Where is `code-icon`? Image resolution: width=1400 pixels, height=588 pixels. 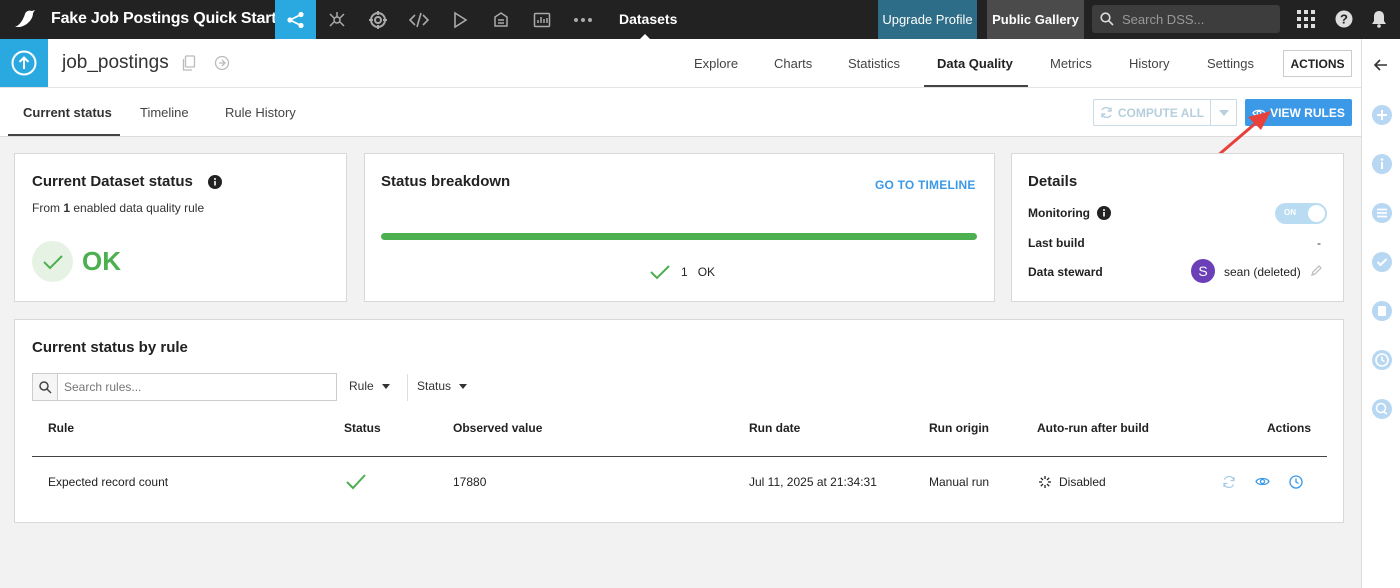 code-icon is located at coordinates (418, 19).